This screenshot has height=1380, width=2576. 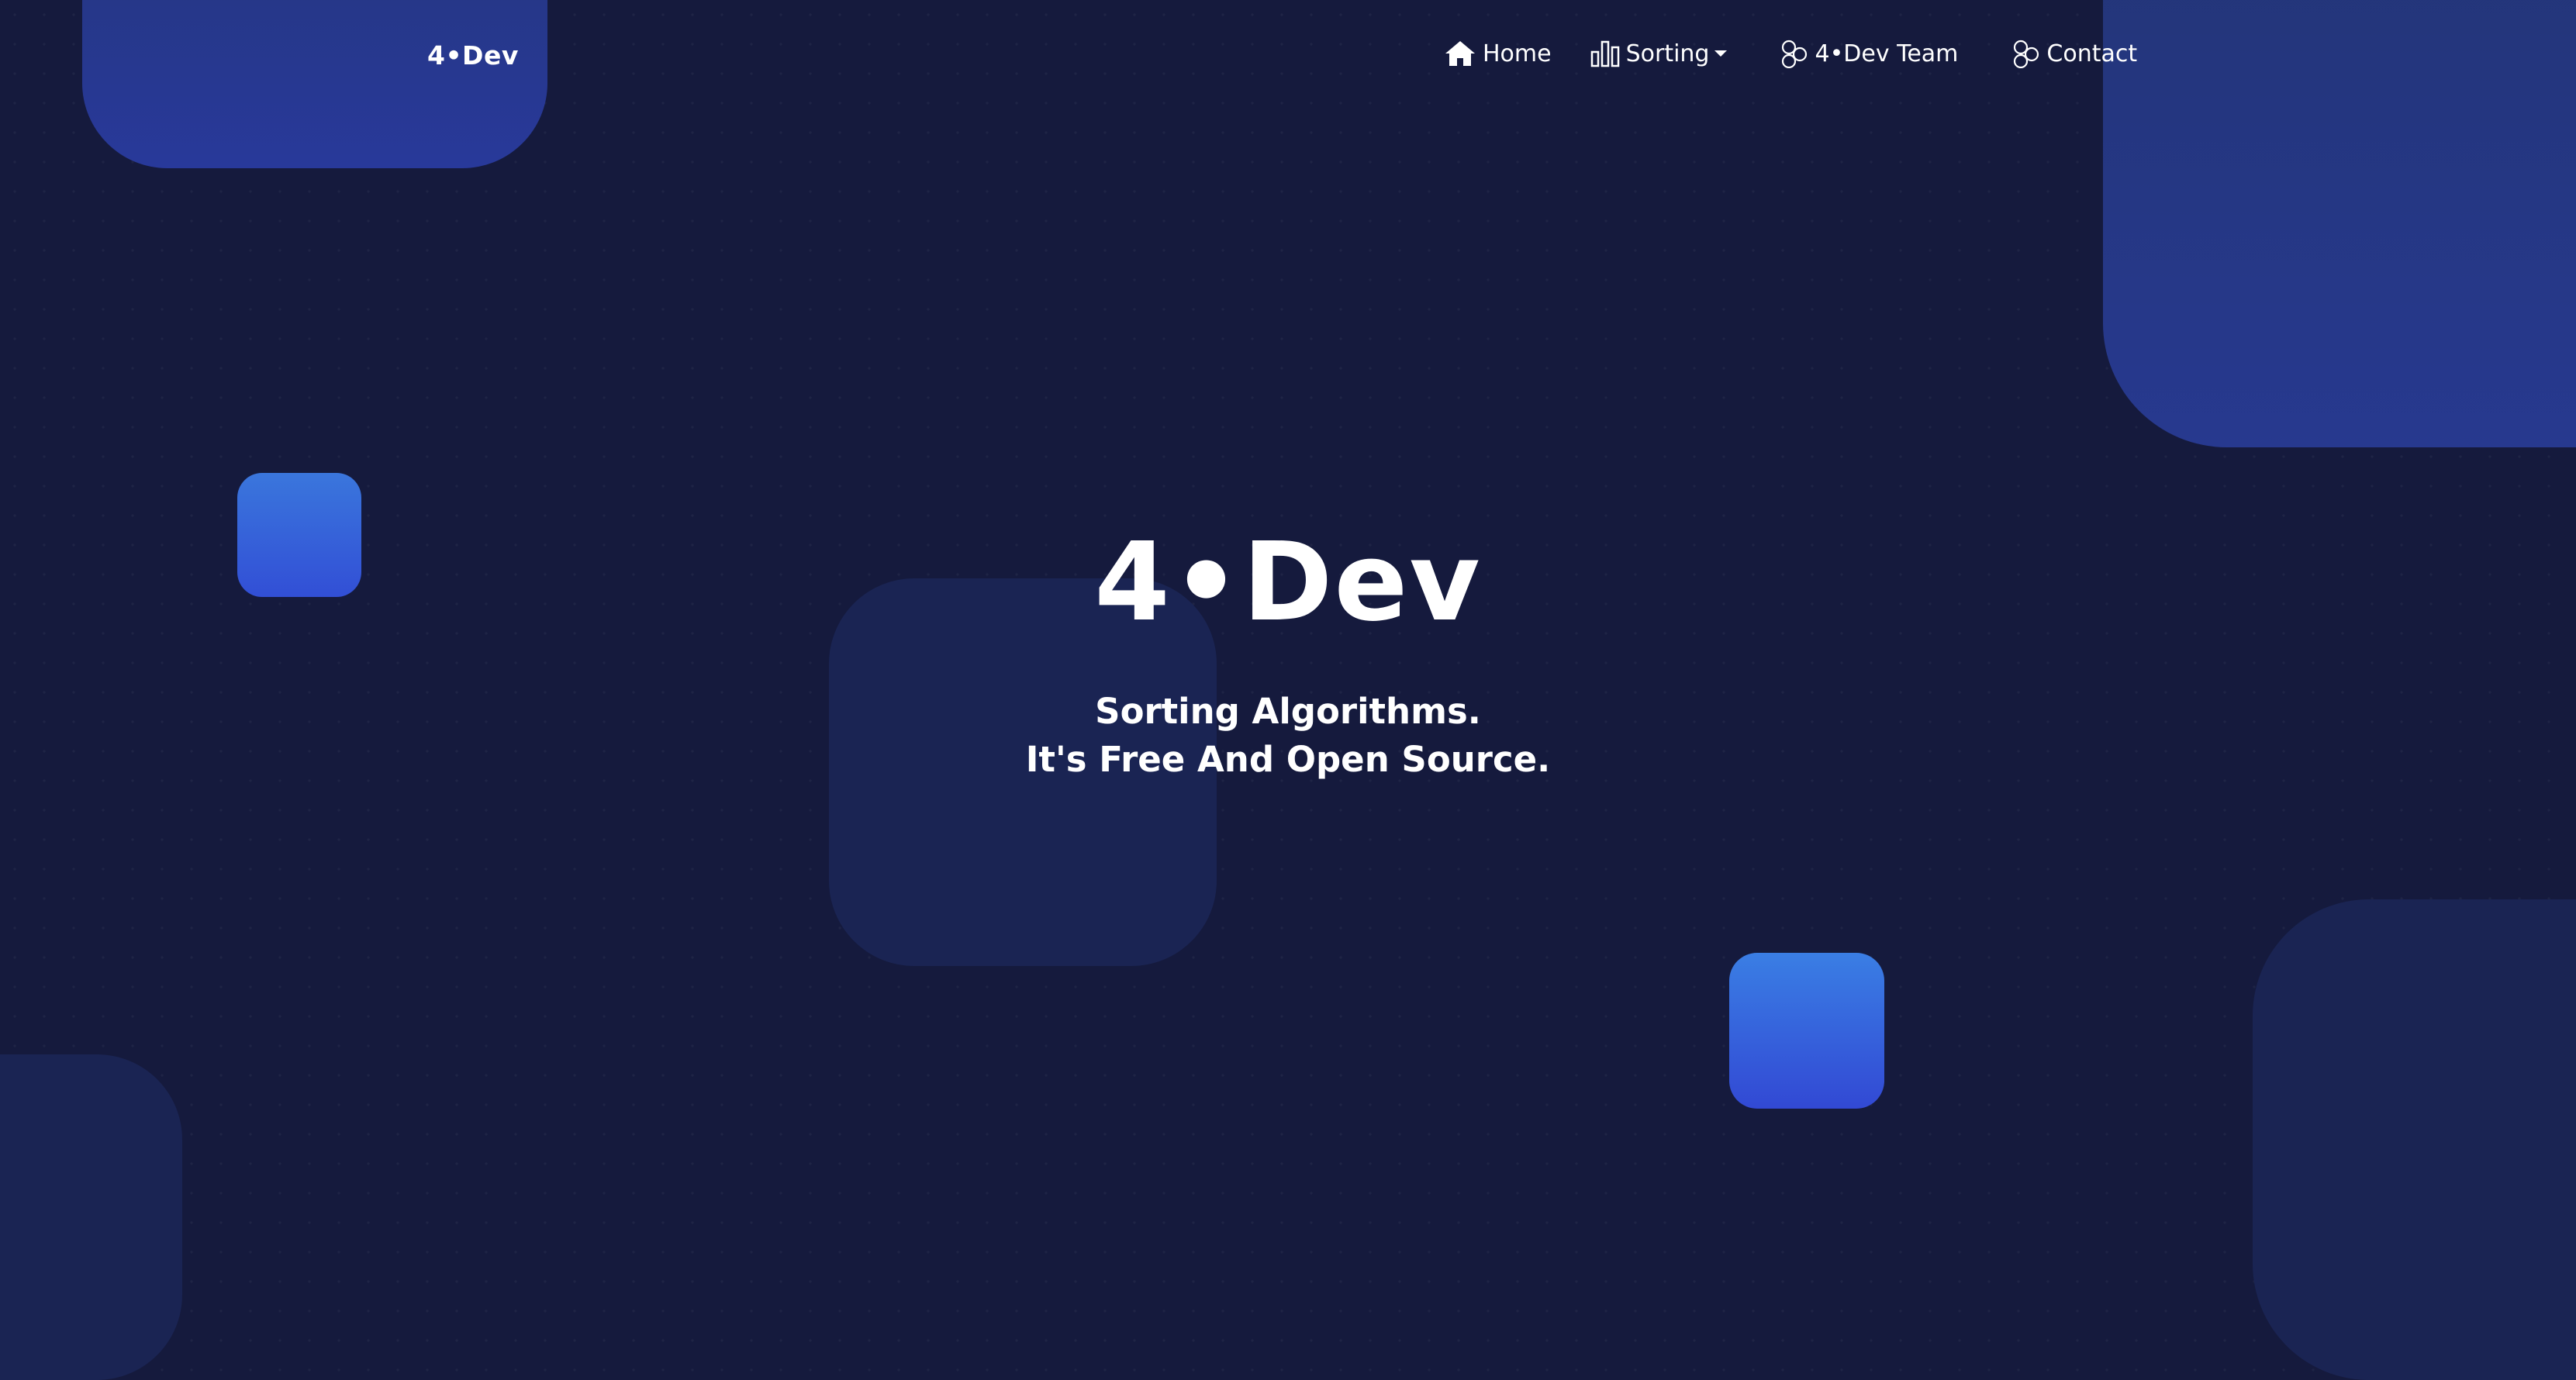 What do you see at coordinates (2414, 1139) in the screenshot?
I see `decorative-shape-bottom-right` at bounding box center [2414, 1139].